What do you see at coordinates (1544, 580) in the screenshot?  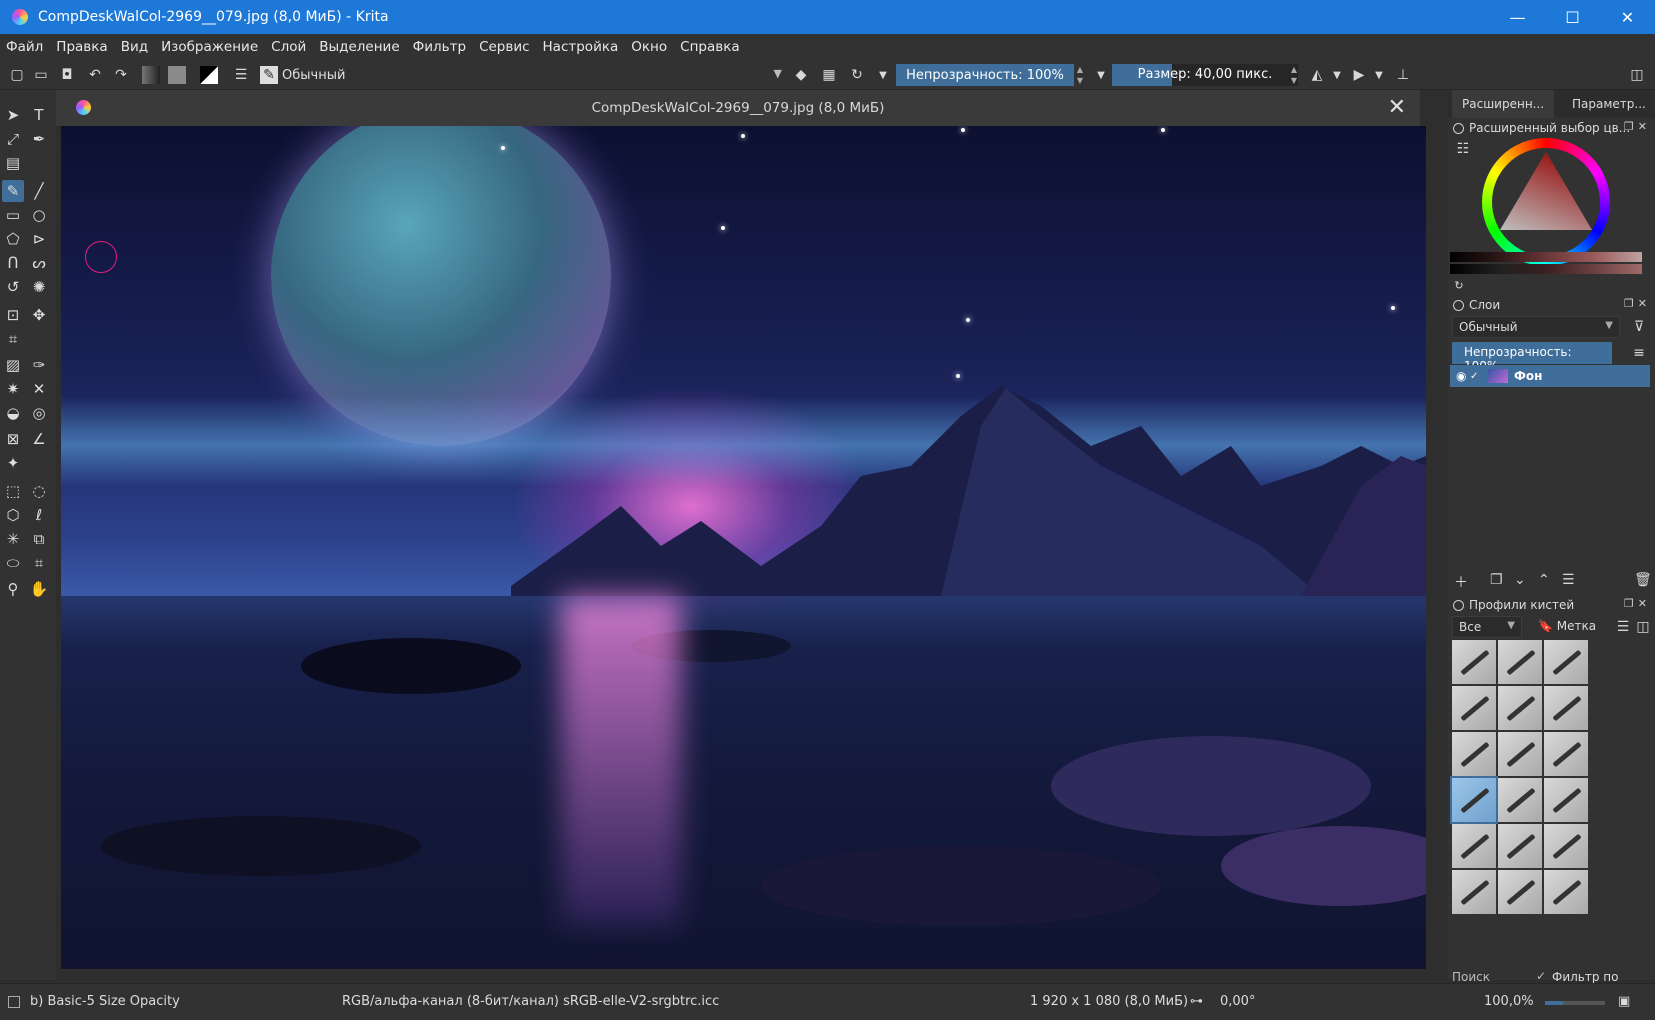 I see `move-layer-up-icon: ⌃` at bounding box center [1544, 580].